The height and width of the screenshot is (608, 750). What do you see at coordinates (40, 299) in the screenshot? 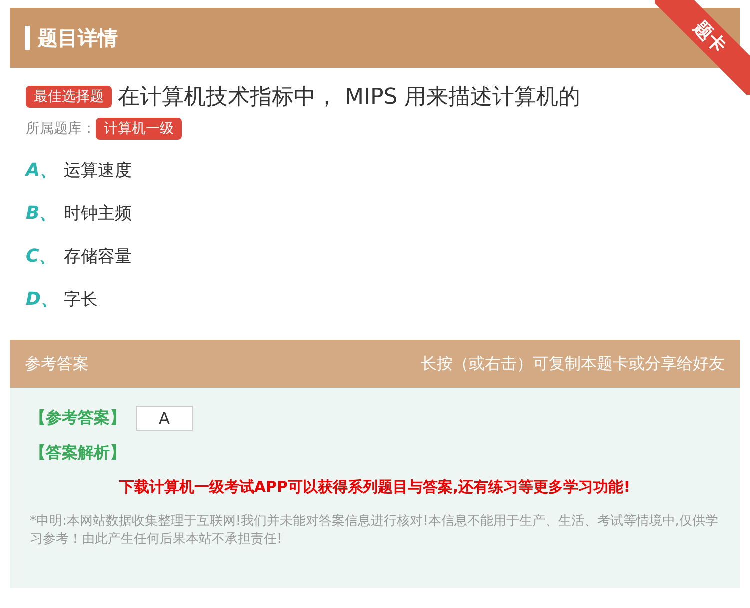
I see `option-letter: D、` at bounding box center [40, 299].